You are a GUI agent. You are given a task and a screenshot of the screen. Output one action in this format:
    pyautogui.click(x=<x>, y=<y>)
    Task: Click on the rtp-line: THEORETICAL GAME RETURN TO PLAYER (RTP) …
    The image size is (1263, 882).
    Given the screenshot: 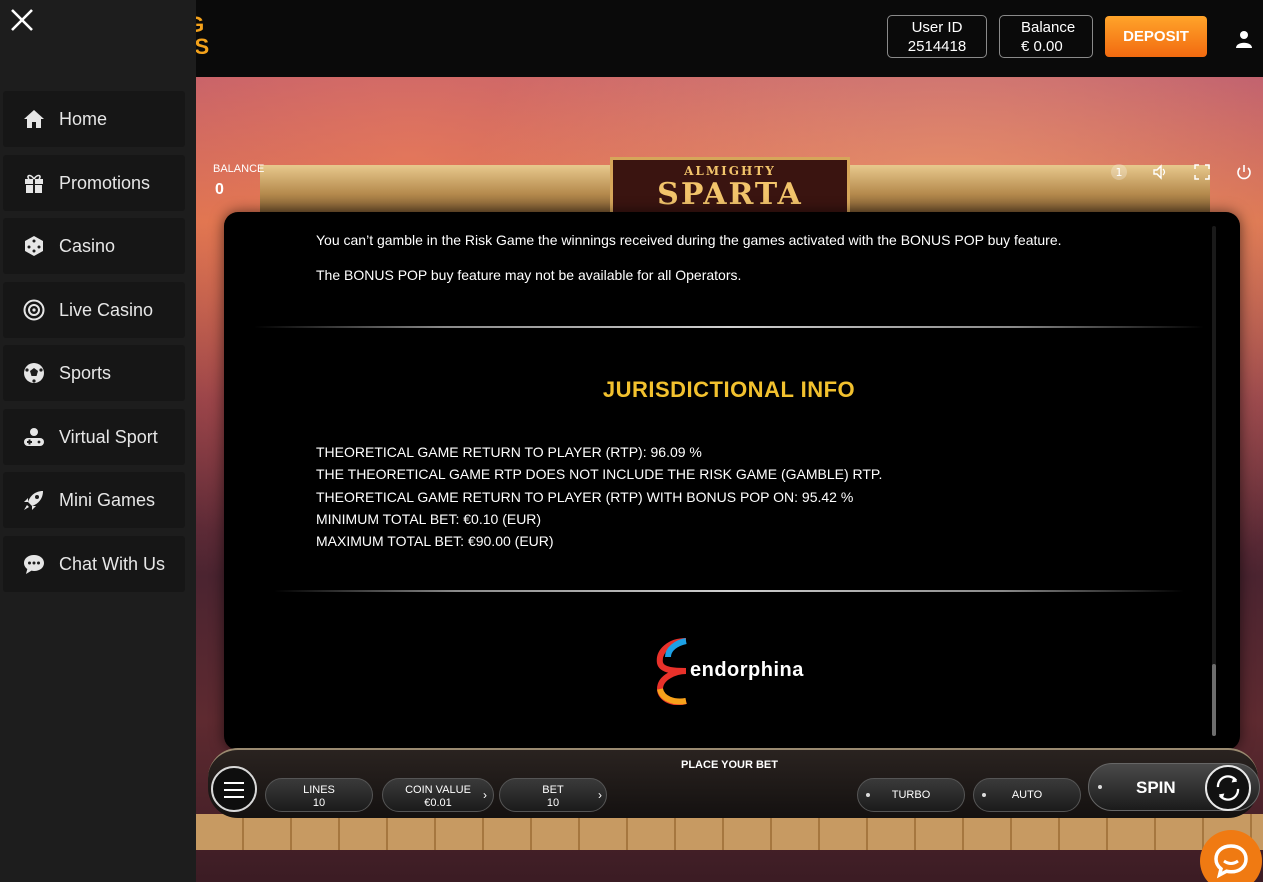 What is the action you would take?
    pyautogui.click(x=585, y=496)
    